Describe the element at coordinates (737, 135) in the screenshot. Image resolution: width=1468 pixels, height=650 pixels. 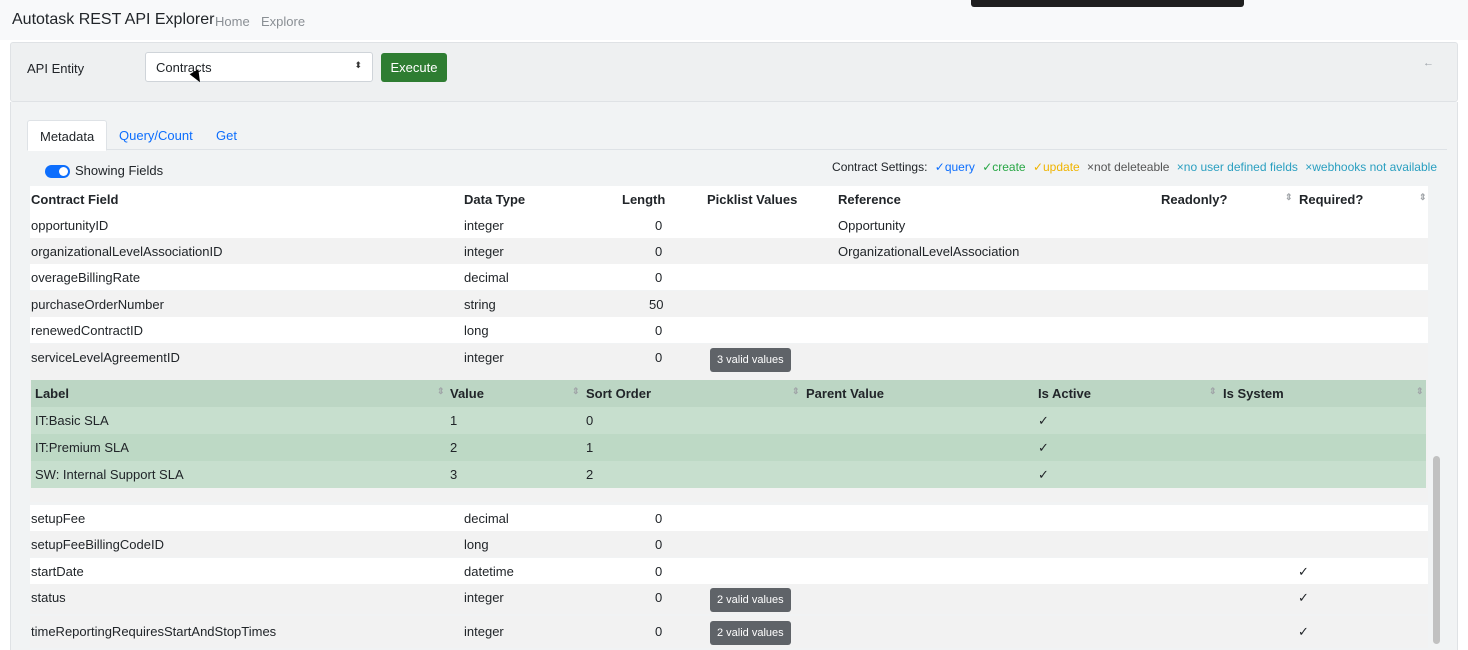
I see `tab-bar: Metadata Query/Count Get` at that location.